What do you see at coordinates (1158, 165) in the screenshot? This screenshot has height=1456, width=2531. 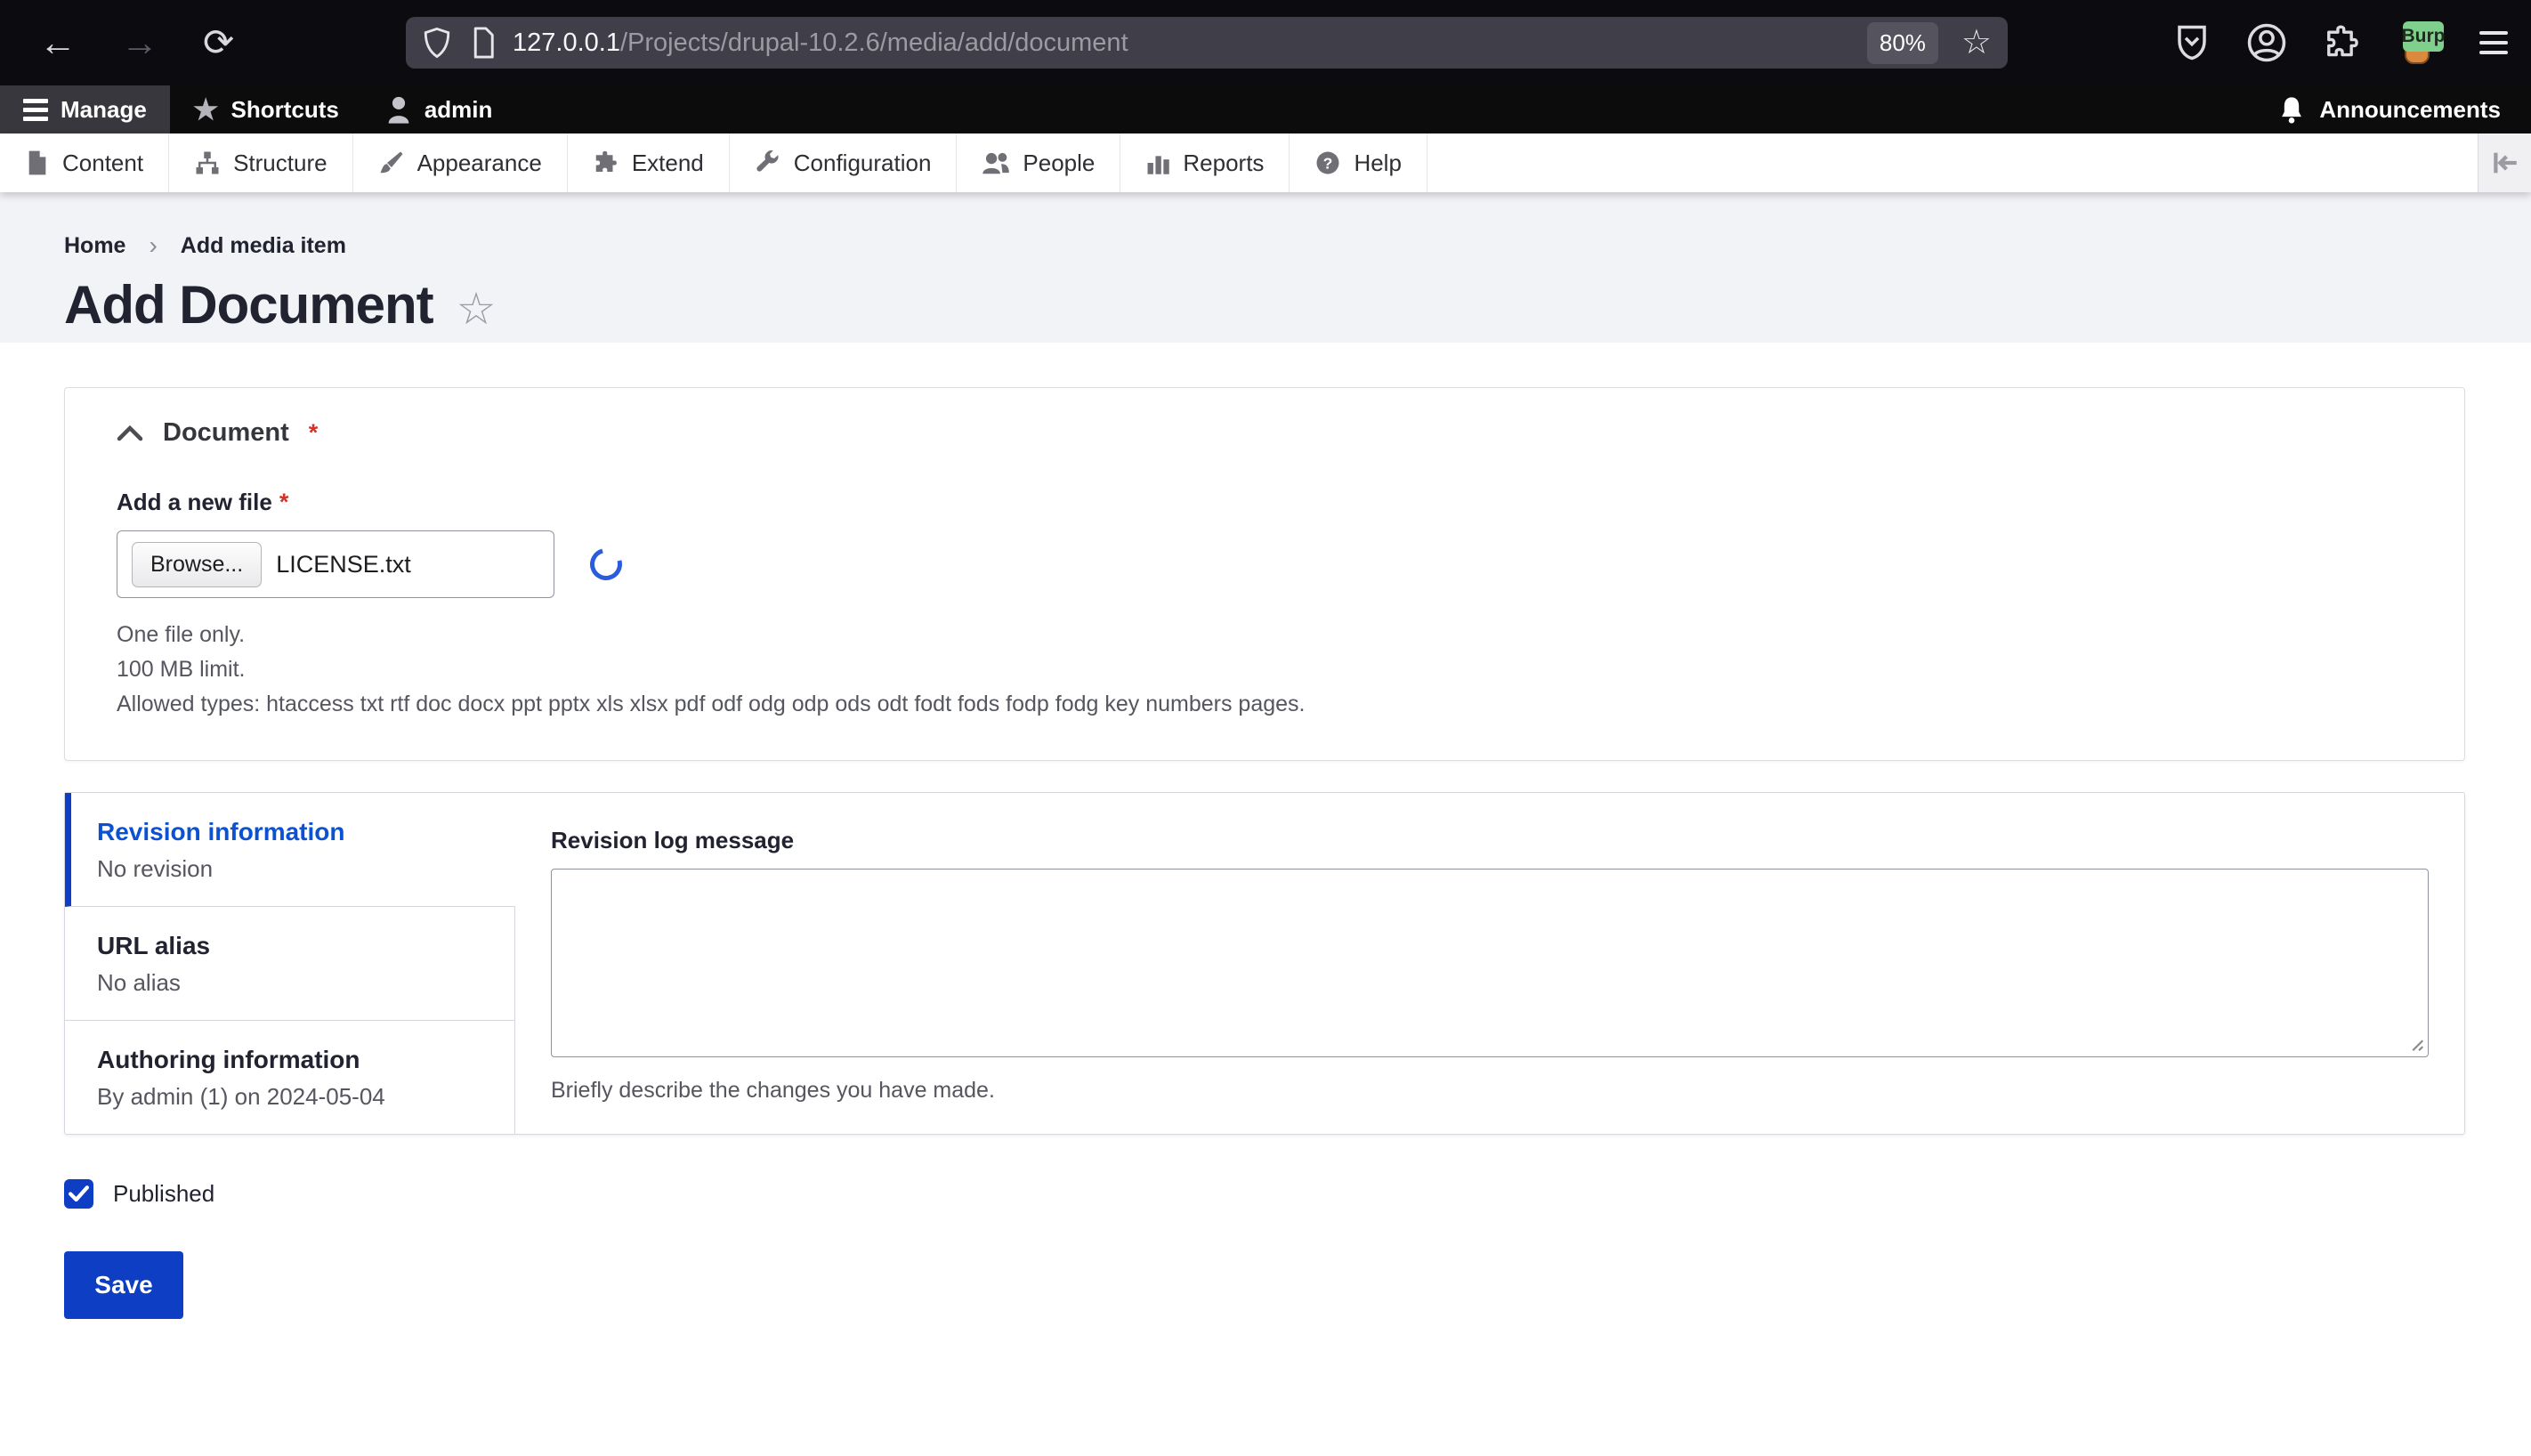 I see `reports-icon` at bounding box center [1158, 165].